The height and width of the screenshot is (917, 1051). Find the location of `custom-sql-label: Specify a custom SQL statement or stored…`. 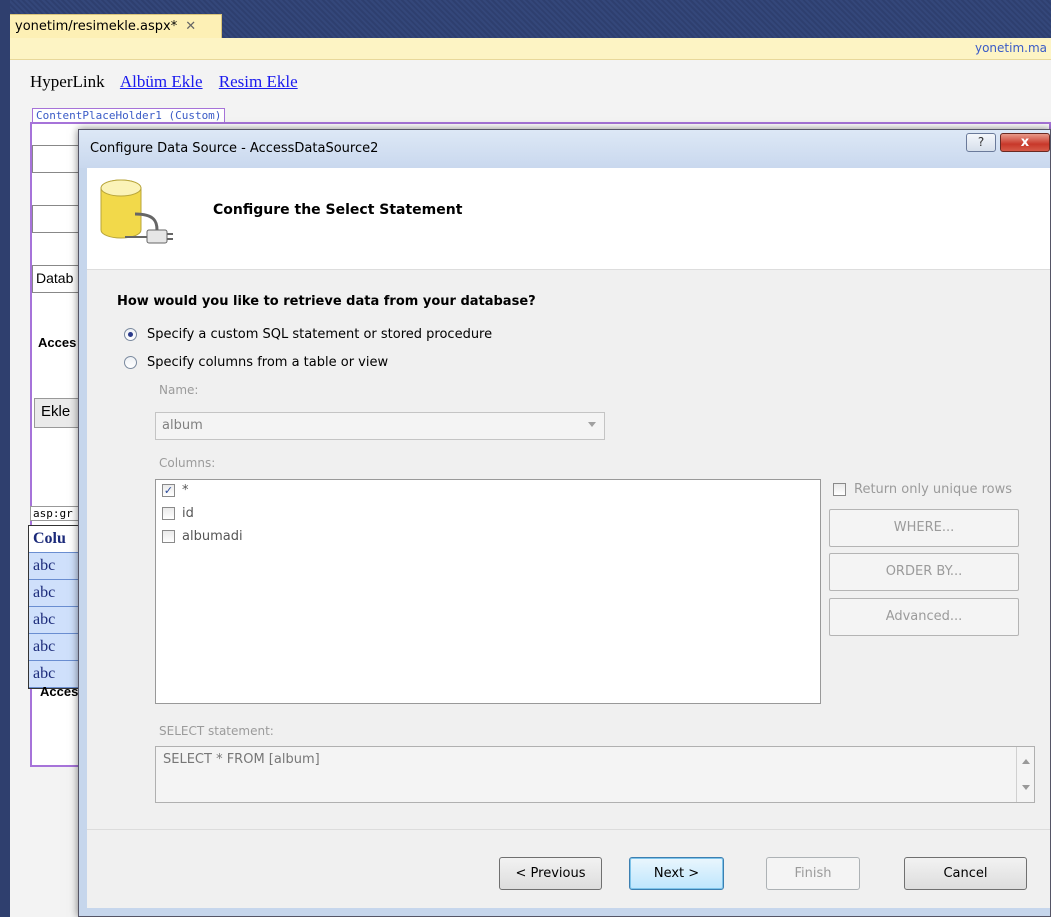

custom-sql-label: Specify a custom SQL statement or stored… is located at coordinates (320, 334).